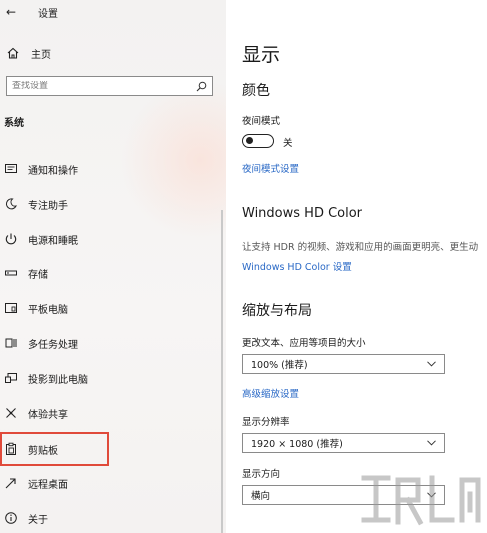 This screenshot has width=487, height=533. I want to click on search-input, so click(104, 86).